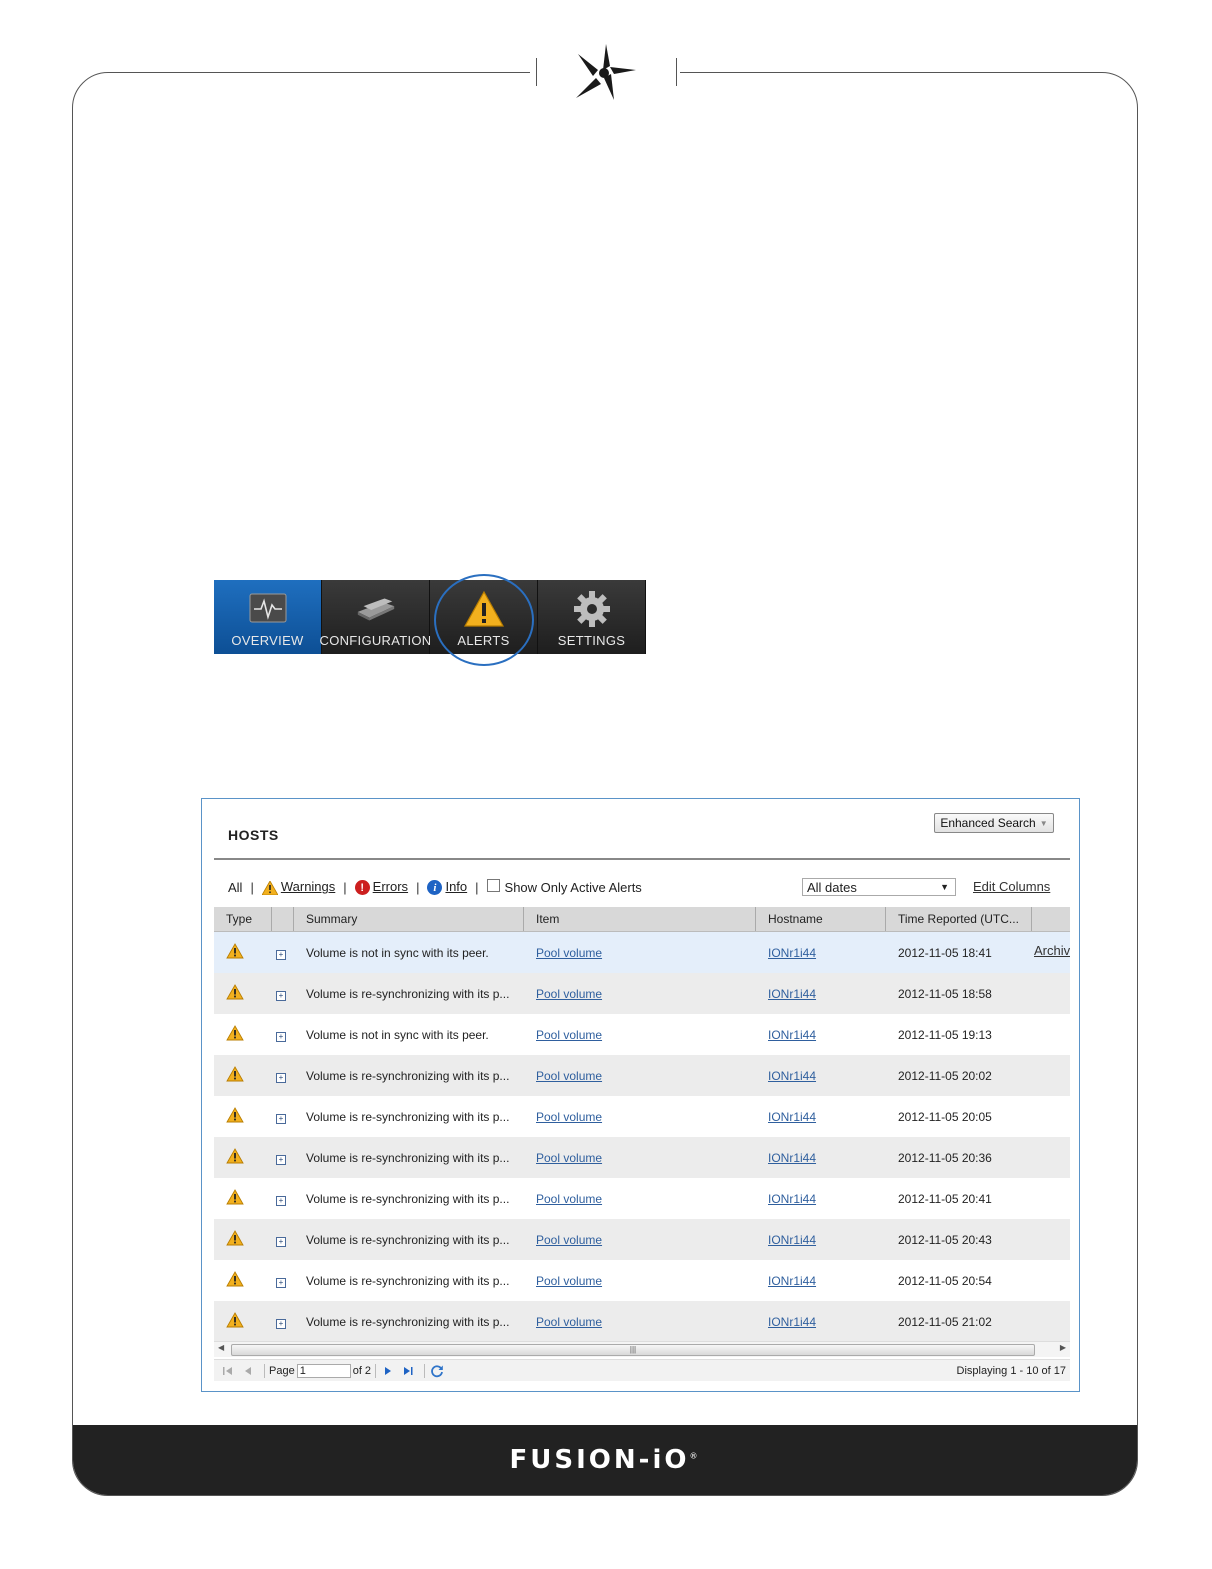  What do you see at coordinates (945, 952) in the screenshot?
I see `time-cell: 2012-11-05 18:41` at bounding box center [945, 952].